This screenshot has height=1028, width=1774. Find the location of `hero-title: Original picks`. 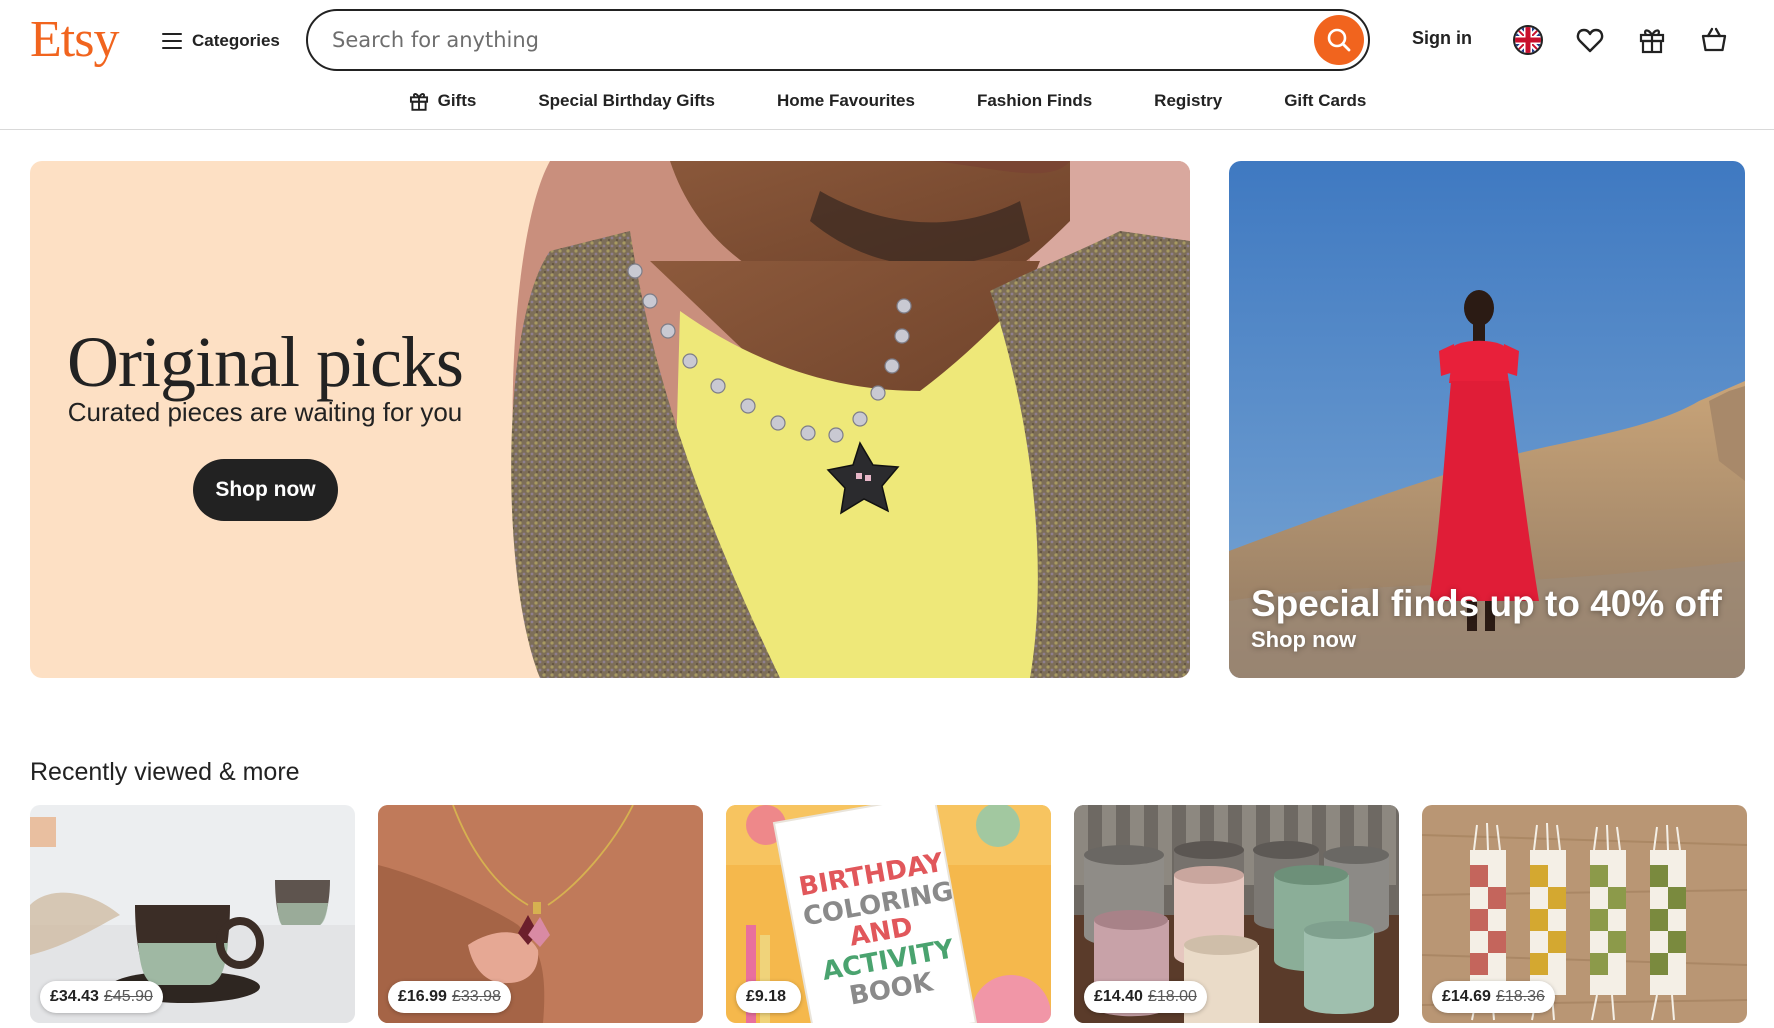

hero-title: Original picks is located at coordinates (265, 362).